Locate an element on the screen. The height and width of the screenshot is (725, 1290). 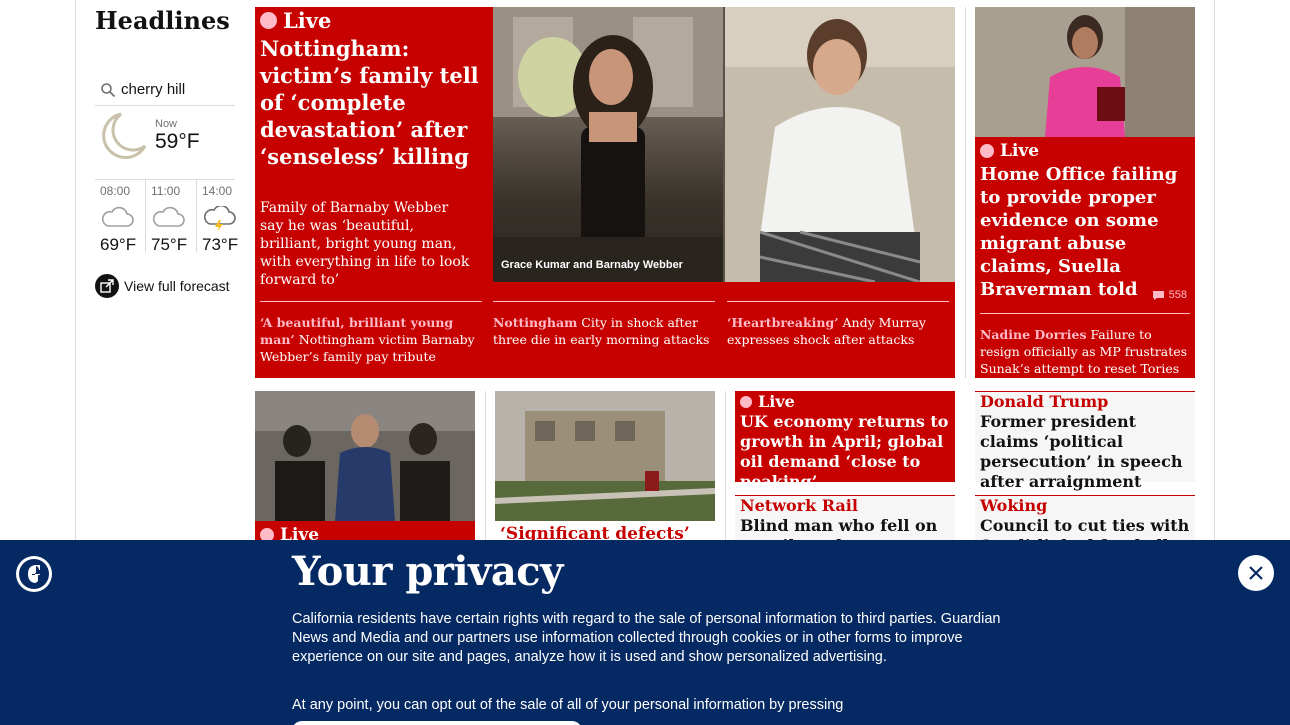
weather-hour-time: 14:00 is located at coordinates (217, 191).